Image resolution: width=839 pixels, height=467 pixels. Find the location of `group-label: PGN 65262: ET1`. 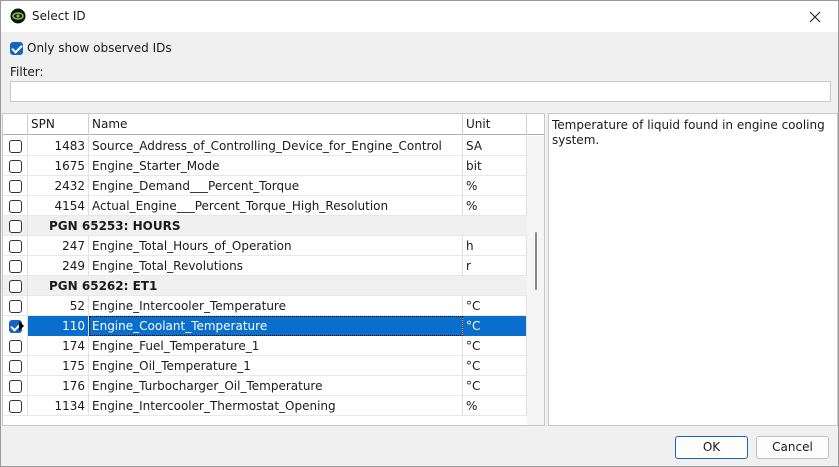

group-label: PGN 65262: ET1 is located at coordinates (103, 286).